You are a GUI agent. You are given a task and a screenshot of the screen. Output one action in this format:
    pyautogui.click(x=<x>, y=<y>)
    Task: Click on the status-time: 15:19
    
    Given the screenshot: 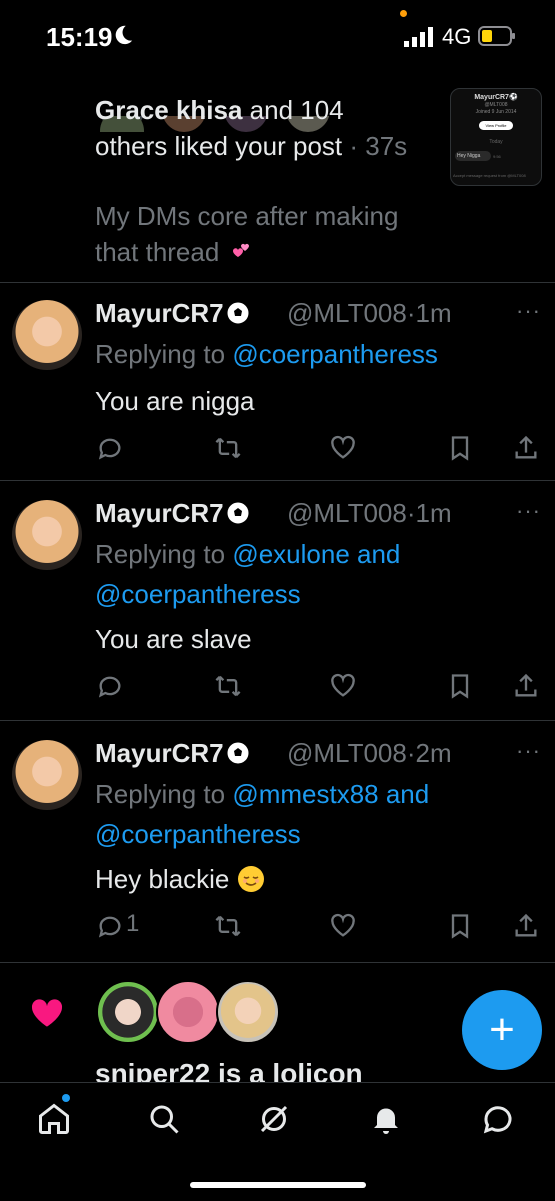 What is the action you would take?
    pyautogui.click(x=79, y=37)
    